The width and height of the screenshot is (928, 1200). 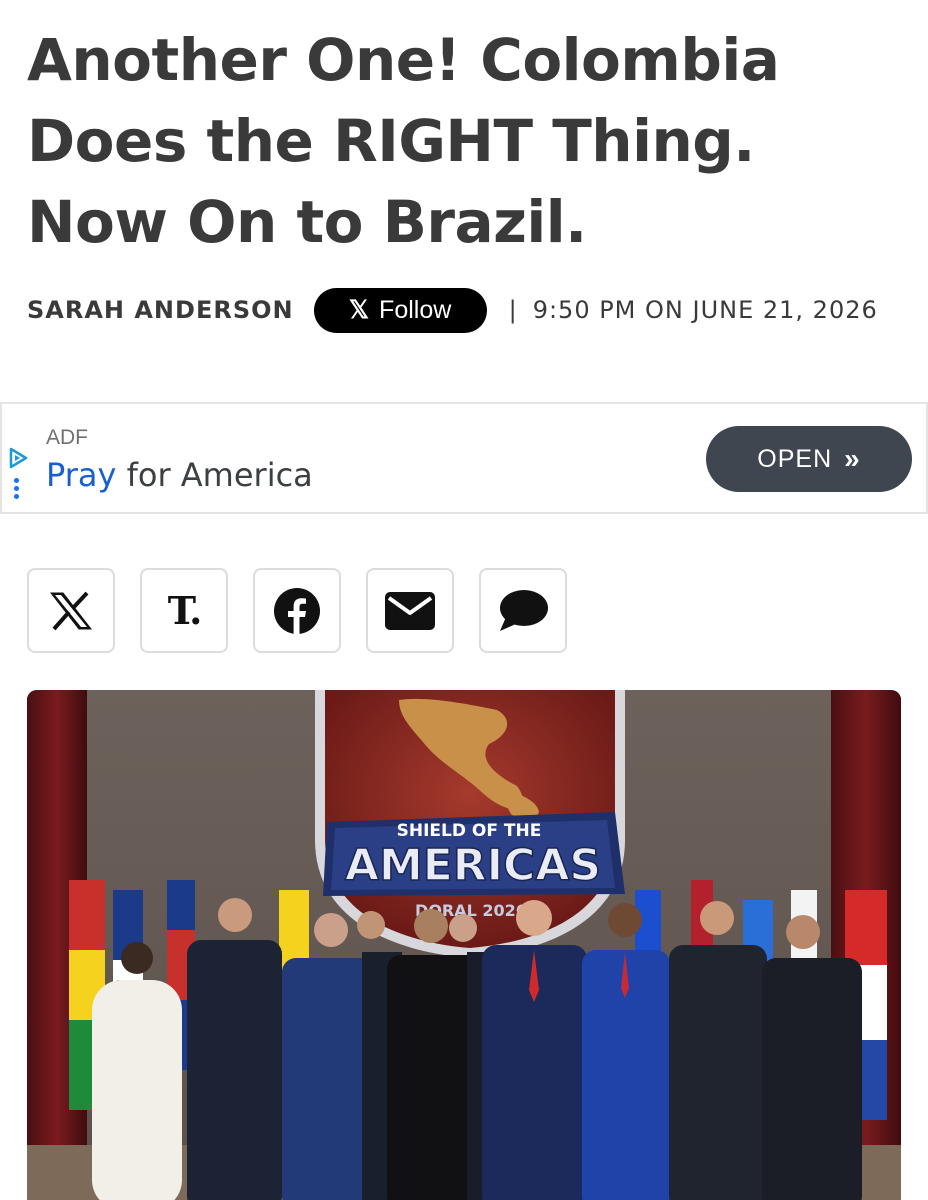 What do you see at coordinates (705, 310) in the screenshot?
I see `publish-timestamp: 9:50 PM ON JUNE 21, 2026` at bounding box center [705, 310].